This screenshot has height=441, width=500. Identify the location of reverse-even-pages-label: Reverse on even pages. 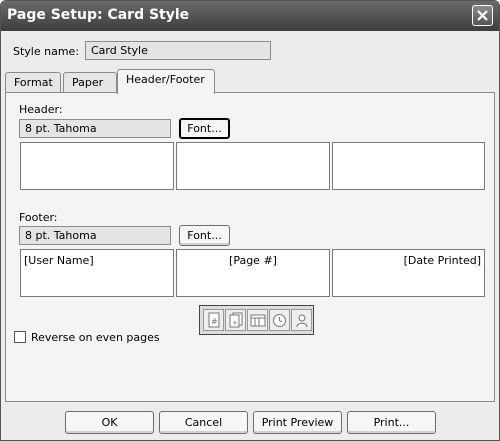
(95, 337).